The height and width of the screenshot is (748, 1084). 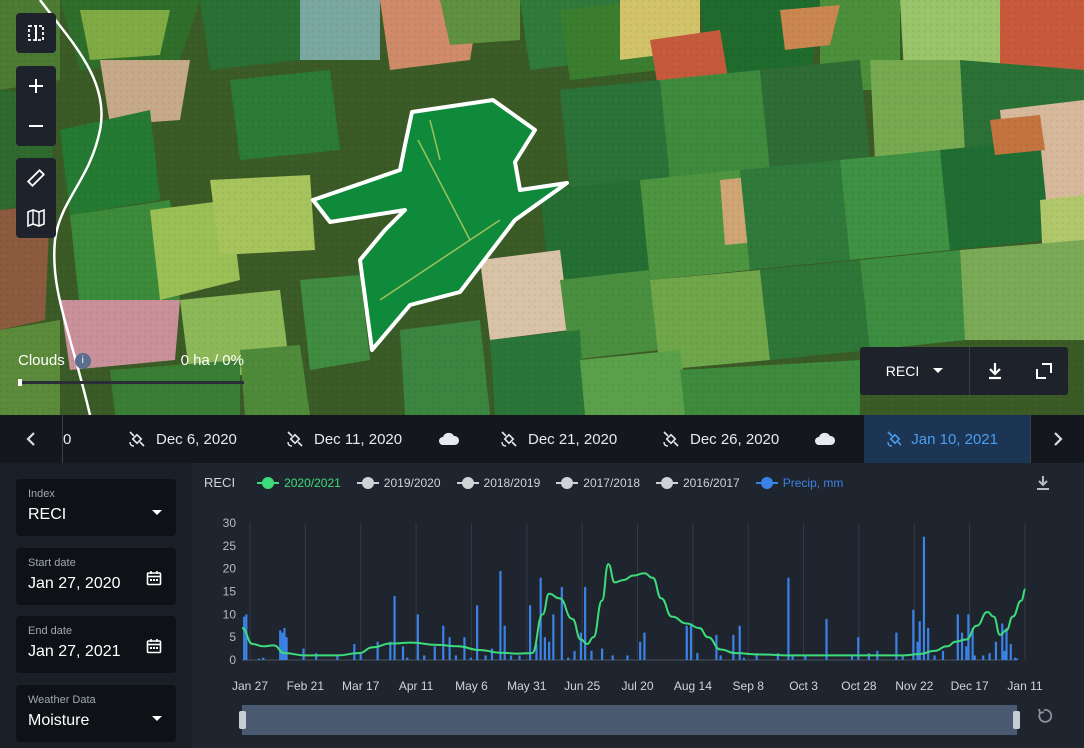 I want to click on legend-item-2017-2018: 2017/2018, so click(x=598, y=483).